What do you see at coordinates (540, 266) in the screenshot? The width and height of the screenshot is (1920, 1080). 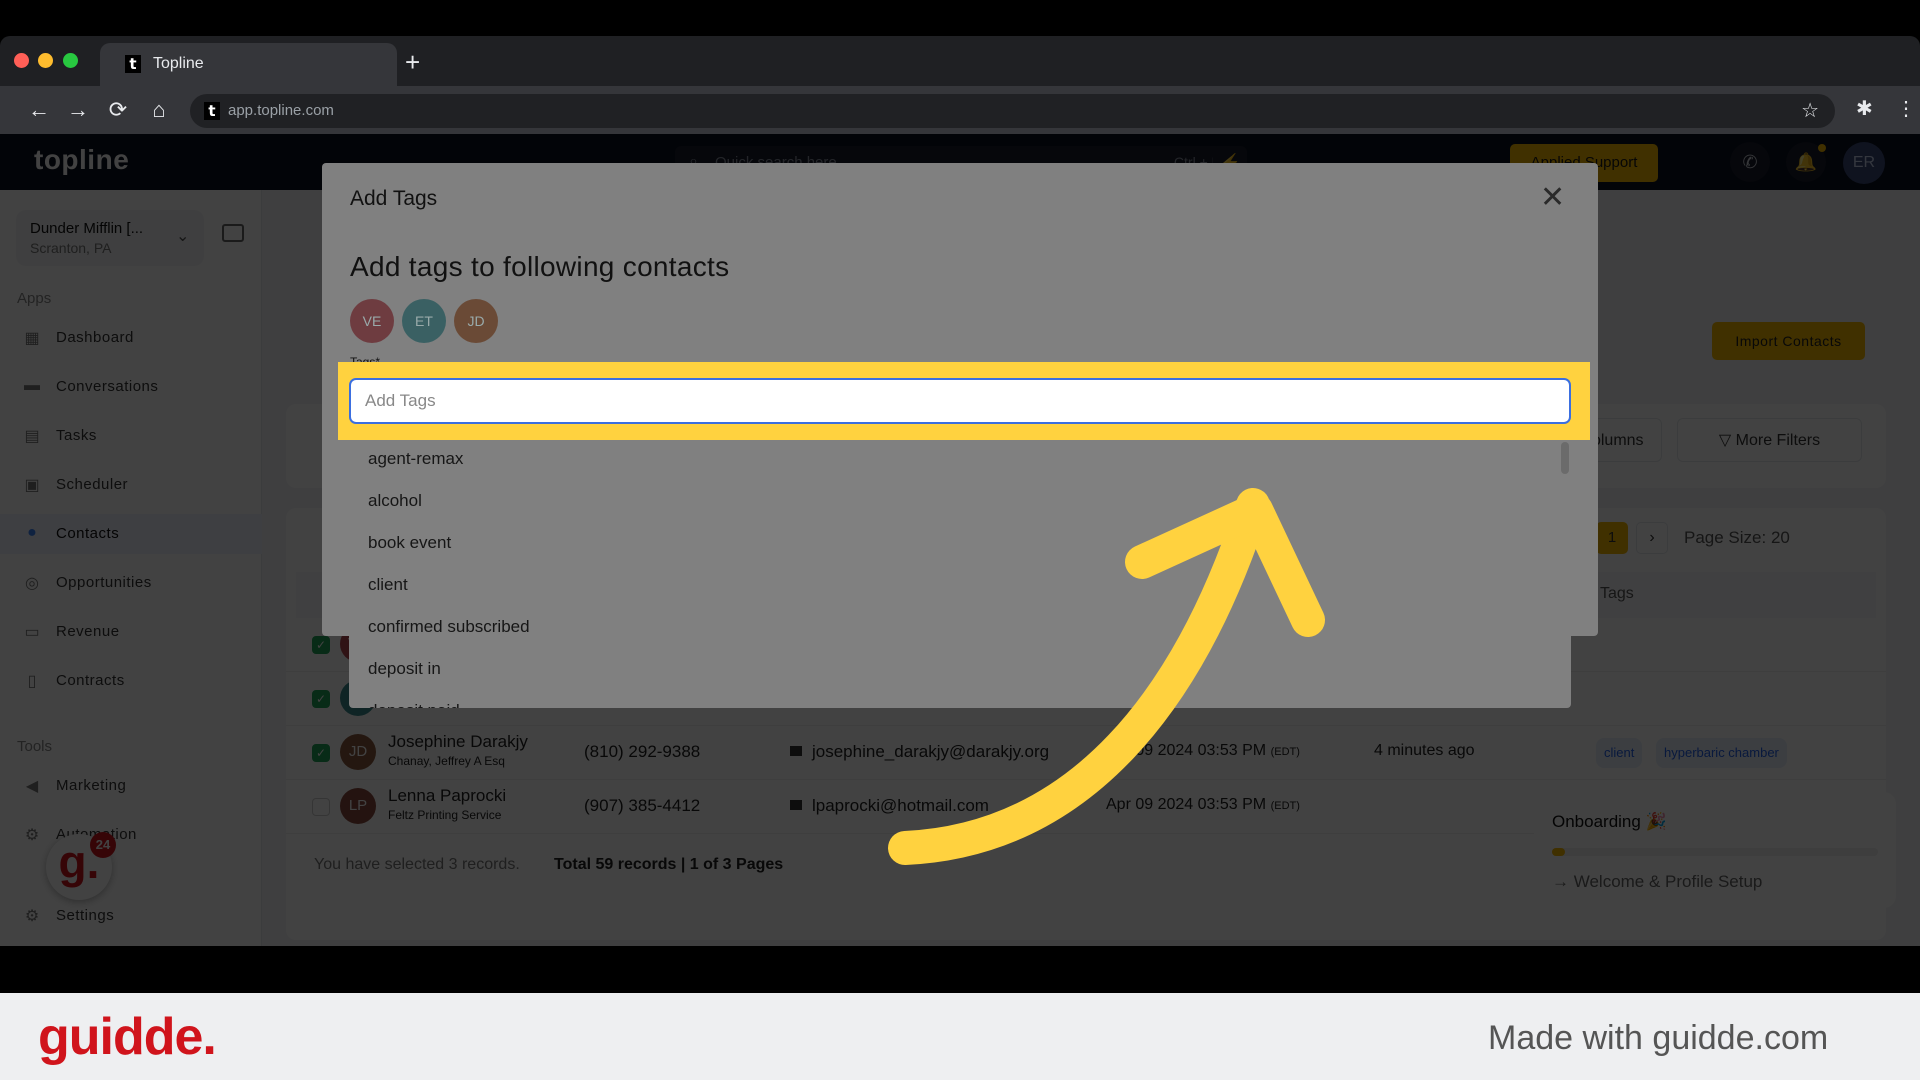 I see `modal-heading: Add tags to following contacts` at bounding box center [540, 266].